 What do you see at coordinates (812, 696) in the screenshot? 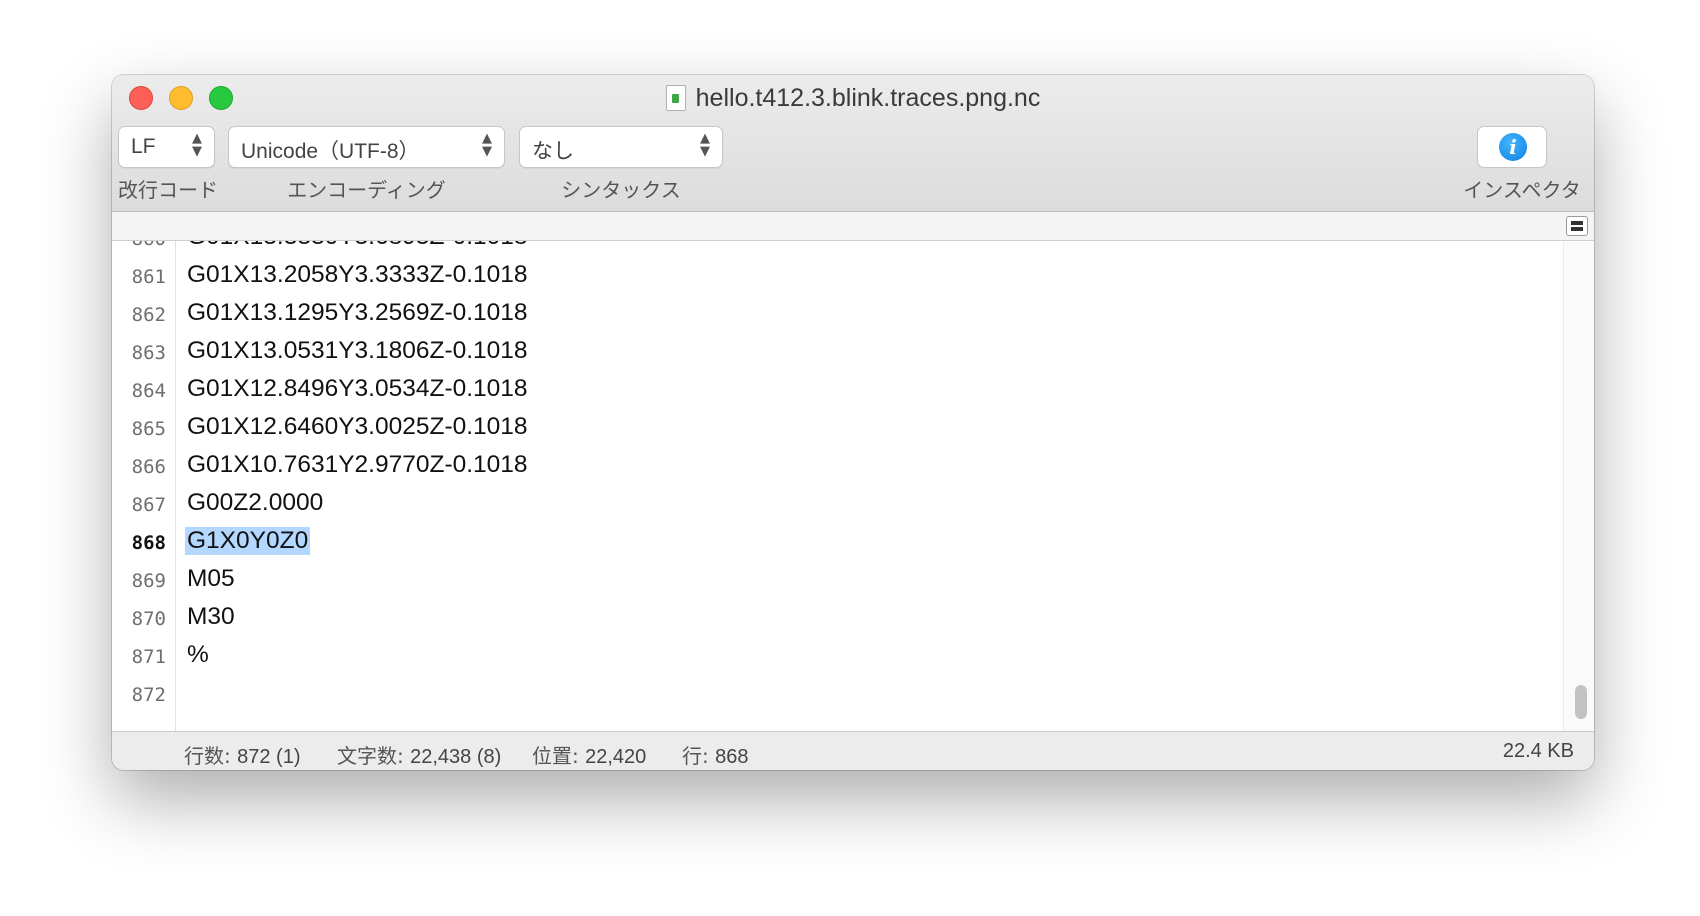
I see `editor-line: 872` at bounding box center [812, 696].